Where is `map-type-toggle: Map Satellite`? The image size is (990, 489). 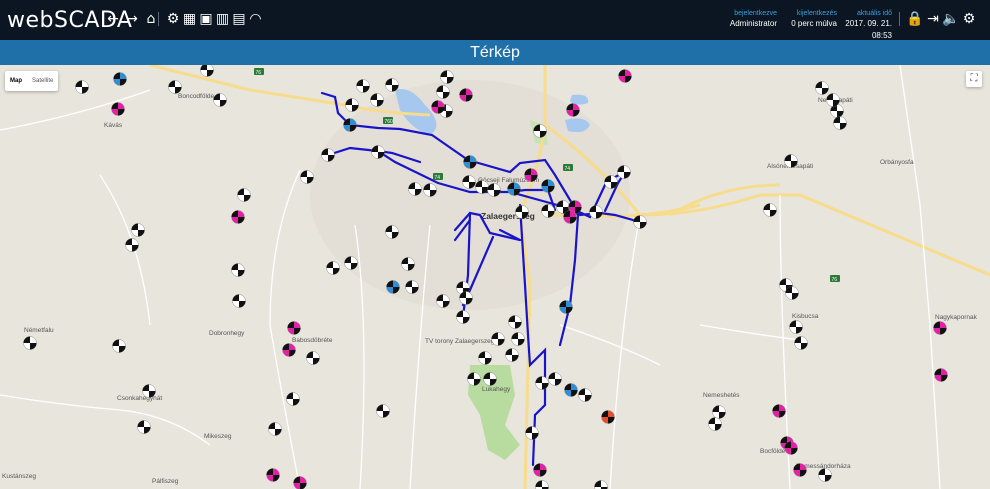
map-type-toggle: Map Satellite is located at coordinates (32, 81).